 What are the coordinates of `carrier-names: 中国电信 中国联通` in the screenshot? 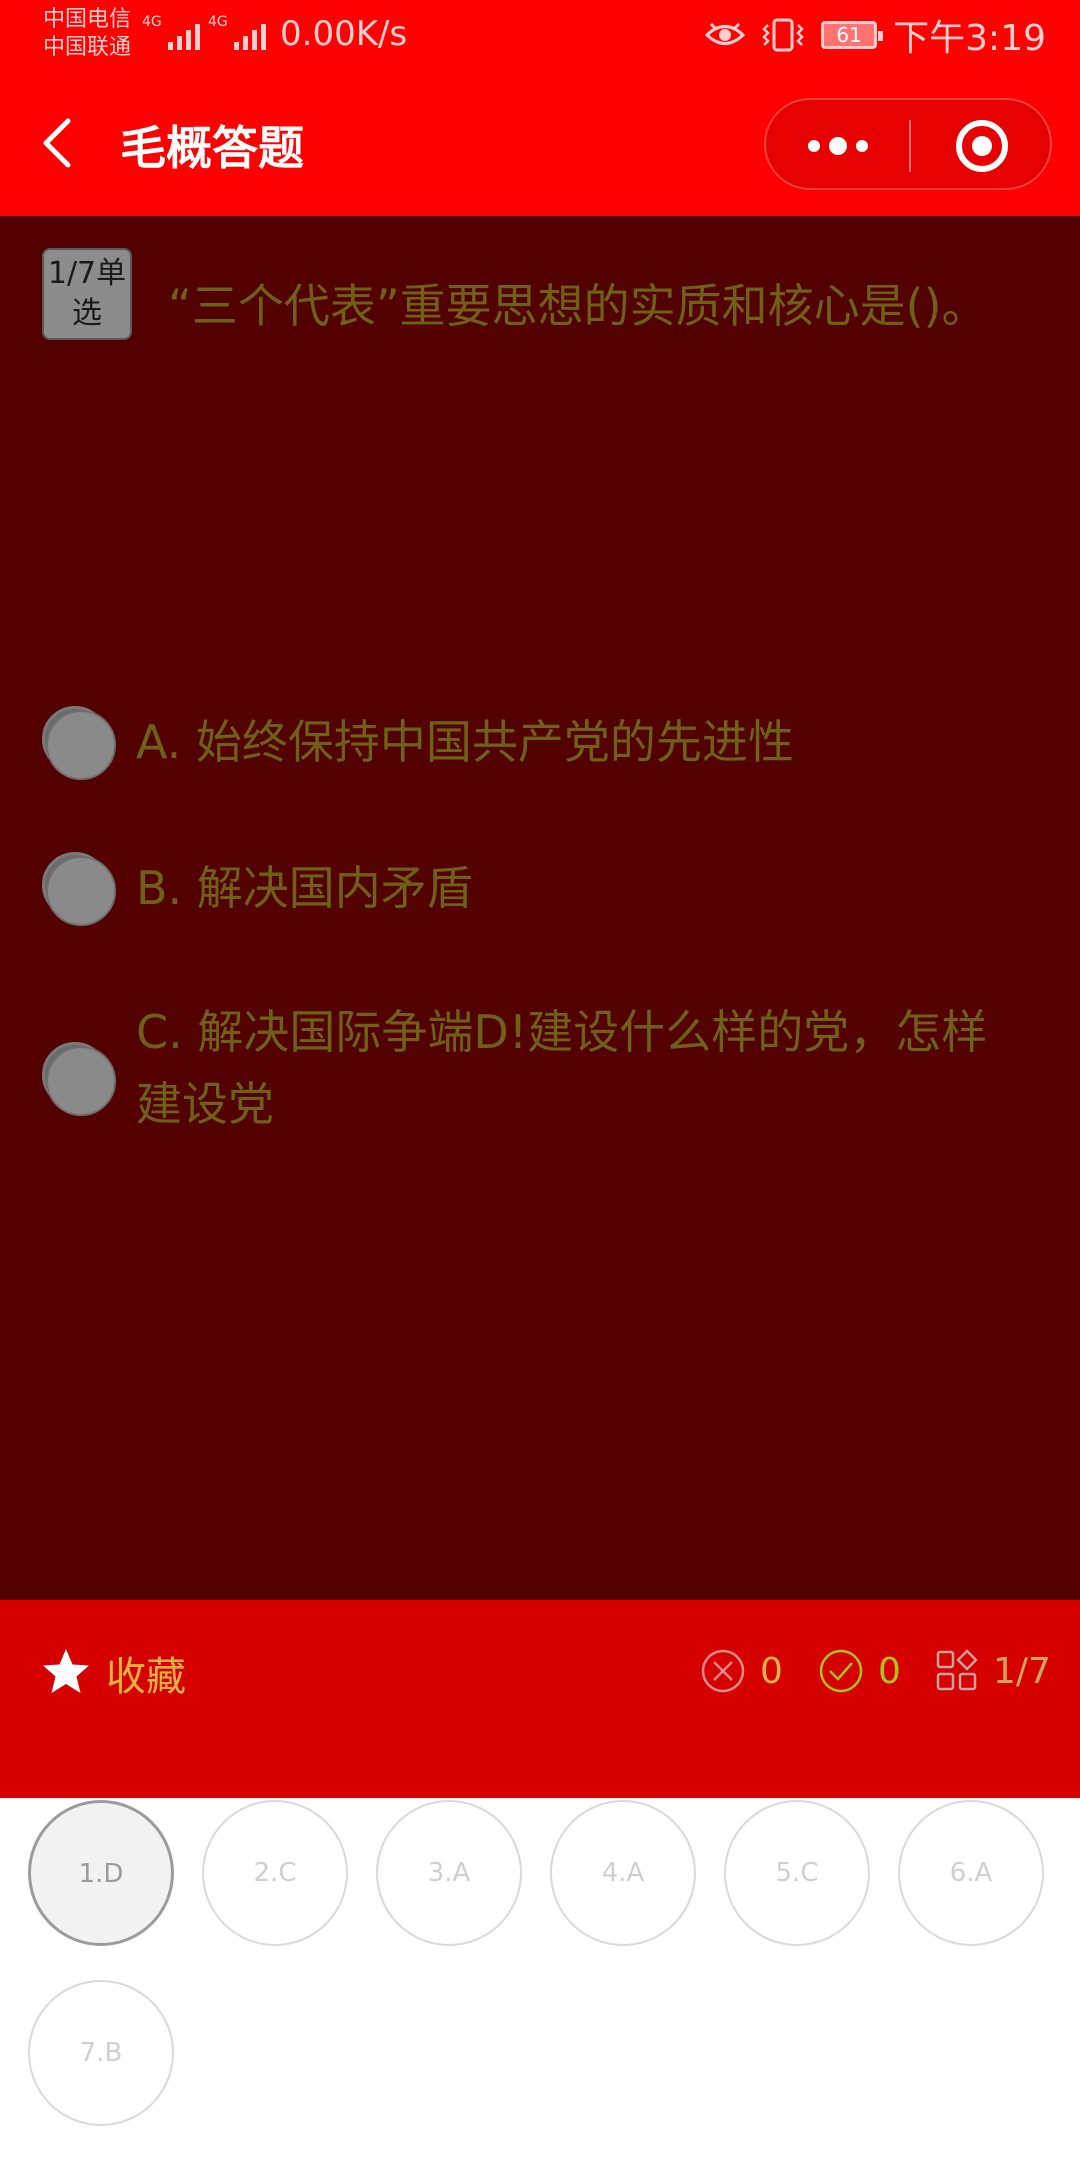 It's located at (87, 34).